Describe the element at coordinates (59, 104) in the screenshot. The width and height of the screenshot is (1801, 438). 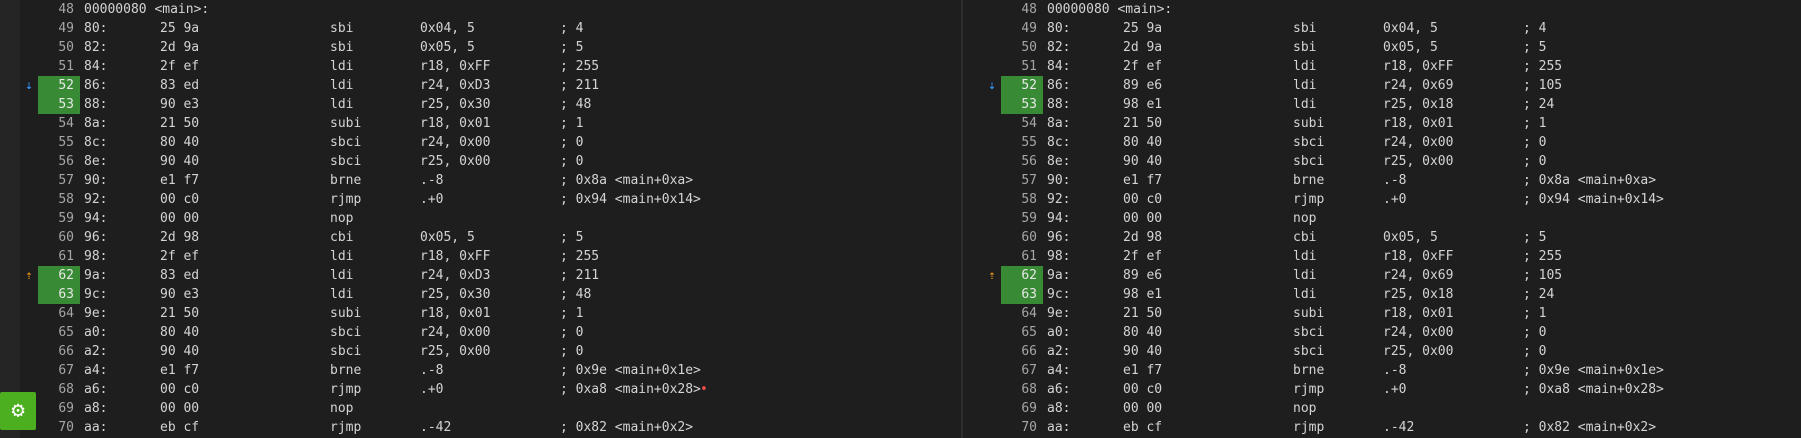
I see `line-number: 53` at that location.